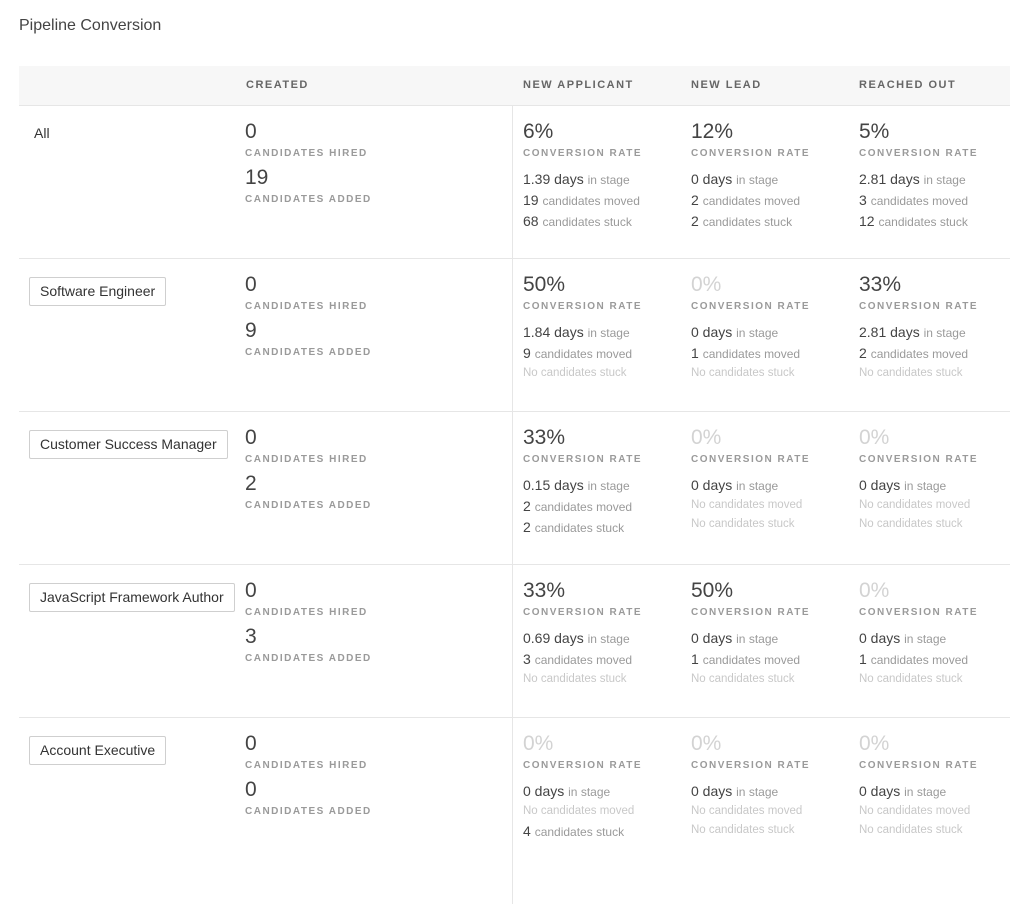 The image size is (1010, 904). Describe the element at coordinates (874, 131) in the screenshot. I see `conversion-rate-value: 5%` at that location.